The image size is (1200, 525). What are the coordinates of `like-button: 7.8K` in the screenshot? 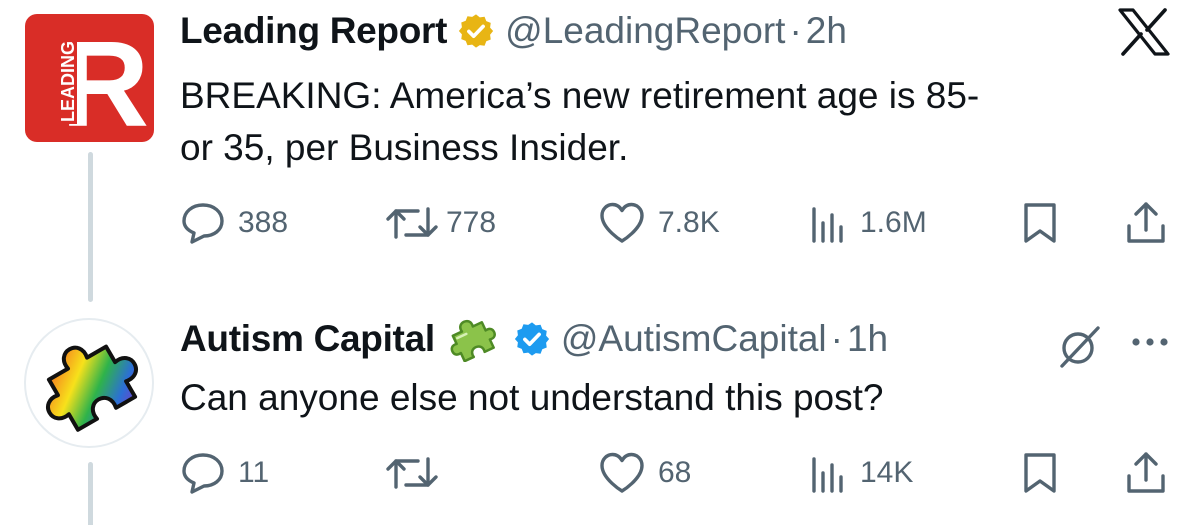 It's located at (659, 223).